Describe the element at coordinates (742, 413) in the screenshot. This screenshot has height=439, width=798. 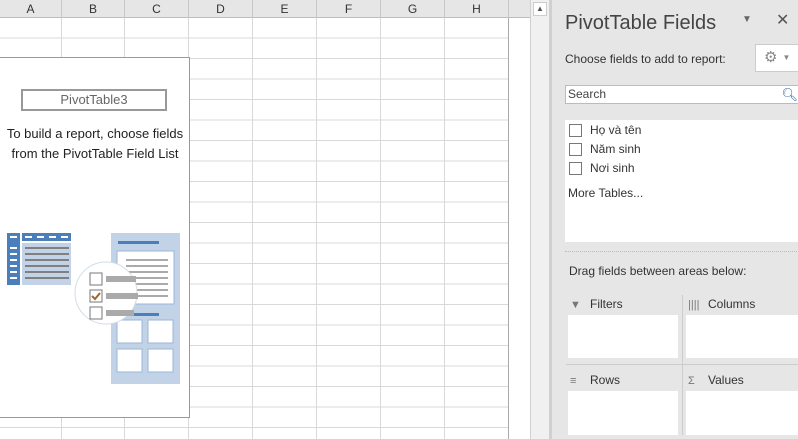
I see `values-drop-area` at that location.